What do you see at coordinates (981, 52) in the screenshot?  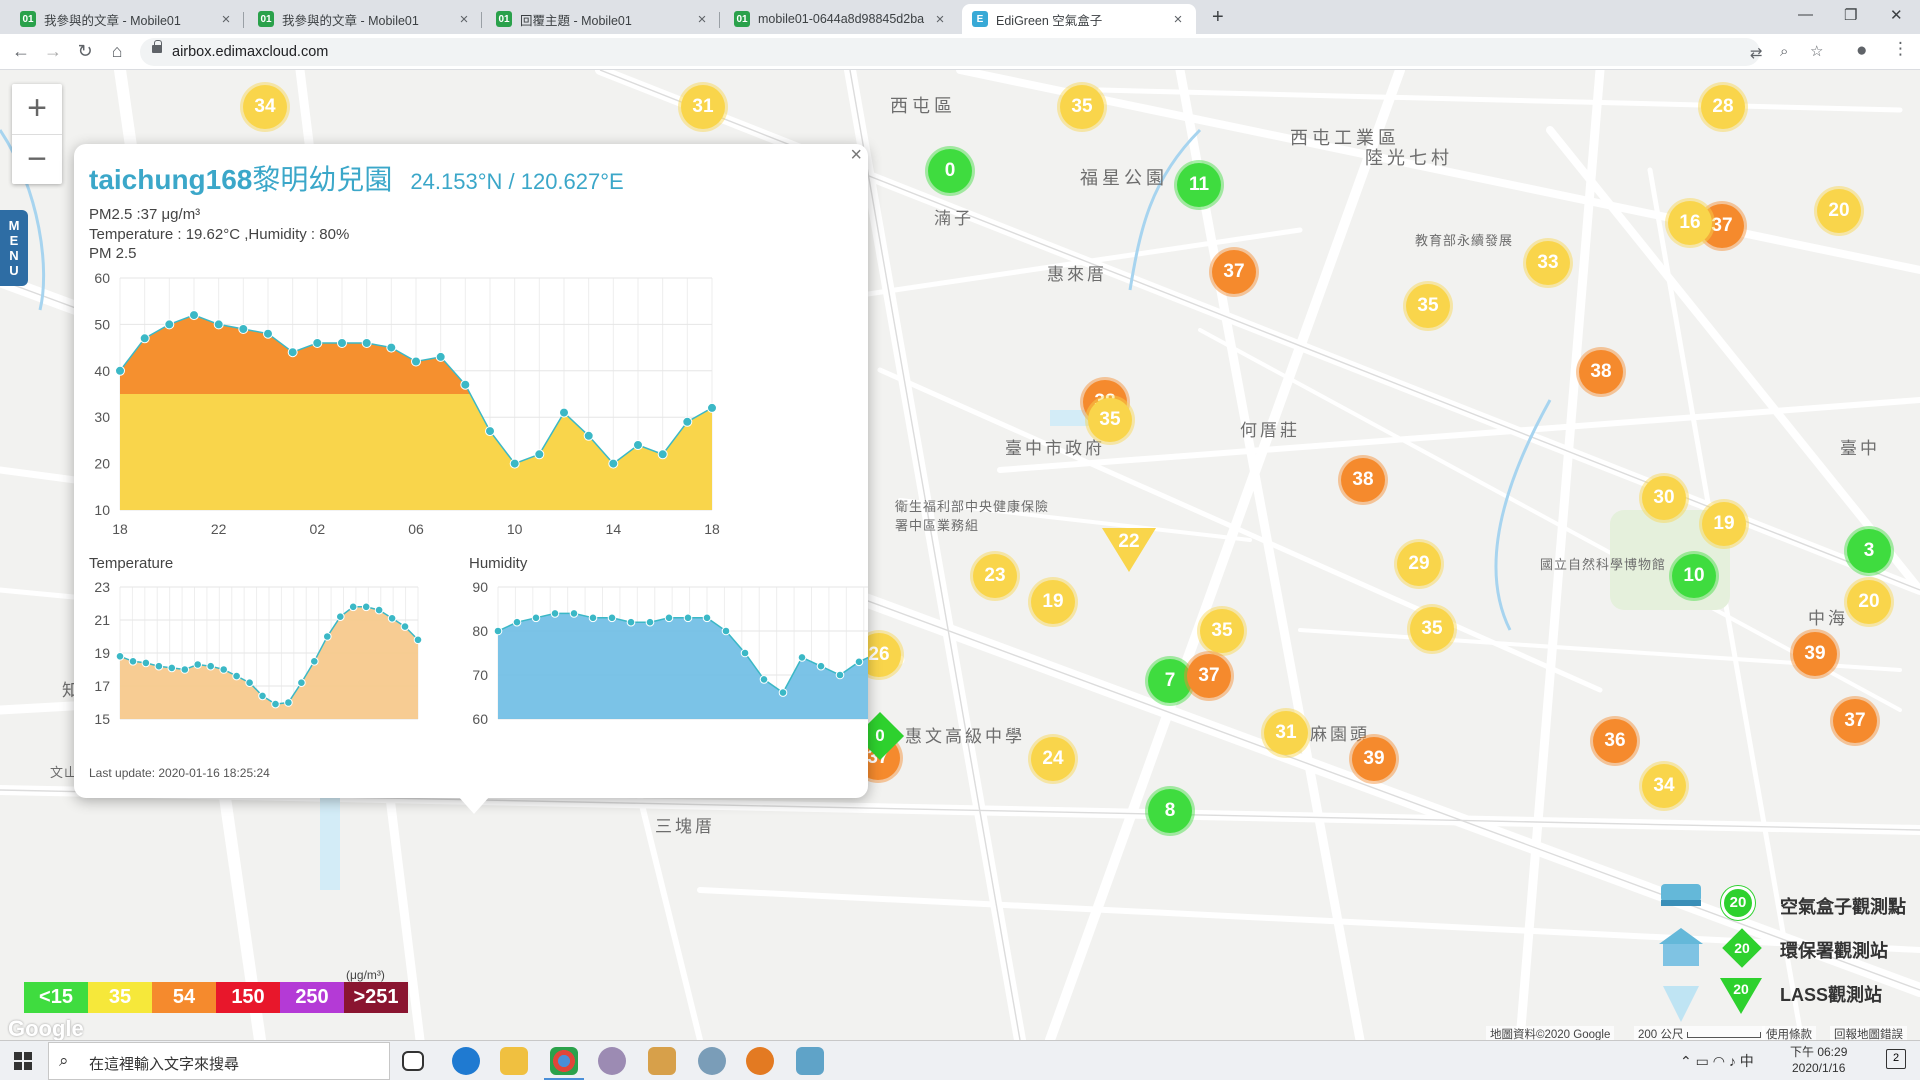 I see `address-bar: airbox.edimaxcloud.com ⇄ ⌕ ☆` at bounding box center [981, 52].